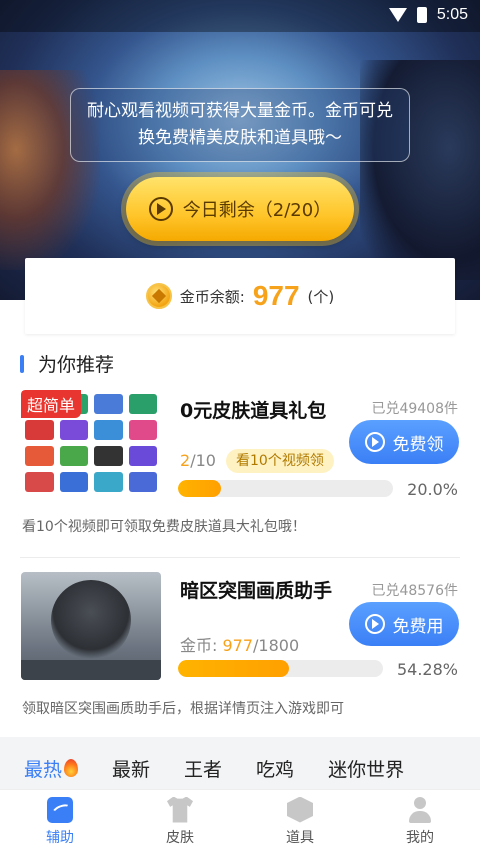 The height and width of the screenshot is (853, 480). I want to click on coin-balance-card: 金币余额: 977 (个), so click(240, 296).